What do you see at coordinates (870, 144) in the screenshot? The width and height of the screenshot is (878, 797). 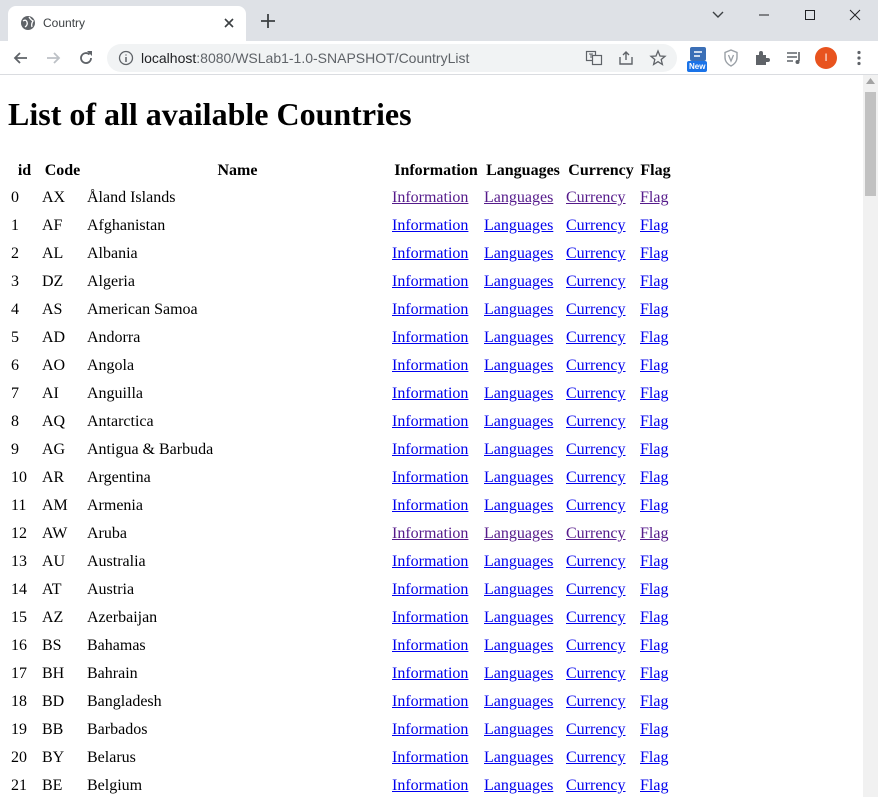 I see `scrollbar-thumb` at bounding box center [870, 144].